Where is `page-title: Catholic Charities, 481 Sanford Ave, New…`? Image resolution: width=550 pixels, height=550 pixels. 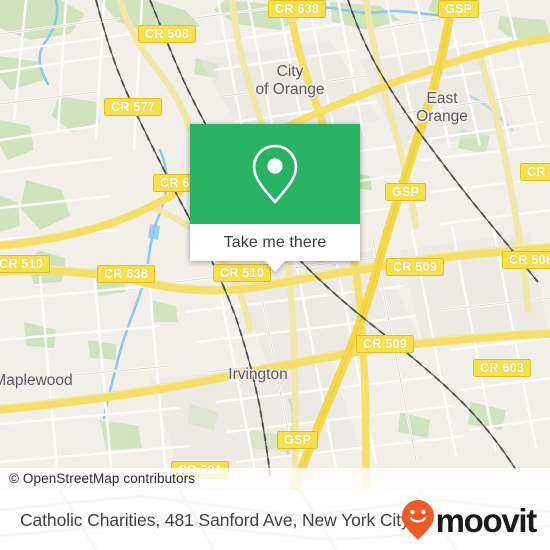 page-title: Catholic Charities, 481 Sanford Ave, New… is located at coordinates (215, 519).